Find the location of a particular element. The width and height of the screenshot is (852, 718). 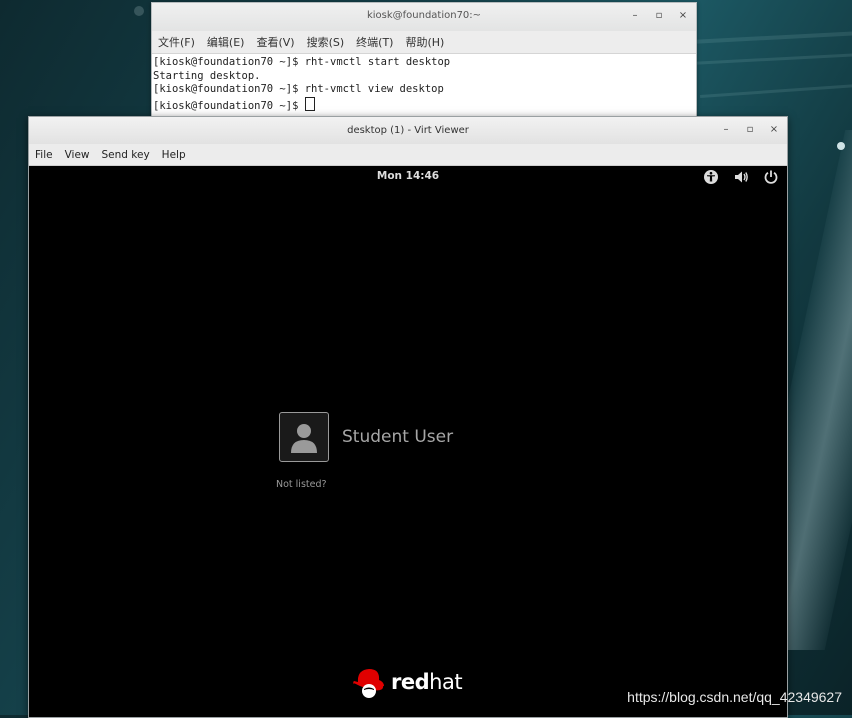

terminal-prompt: [kiosk@foundation70 ~]$ is located at coordinates (229, 105).